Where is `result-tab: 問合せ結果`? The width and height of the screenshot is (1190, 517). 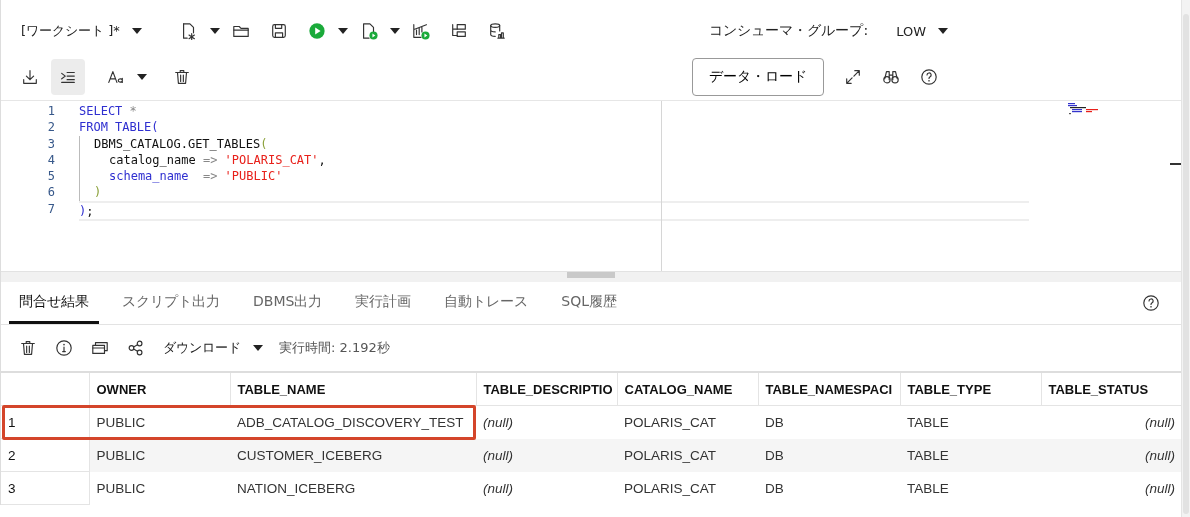 result-tab: 問合せ結果 is located at coordinates (54, 308).